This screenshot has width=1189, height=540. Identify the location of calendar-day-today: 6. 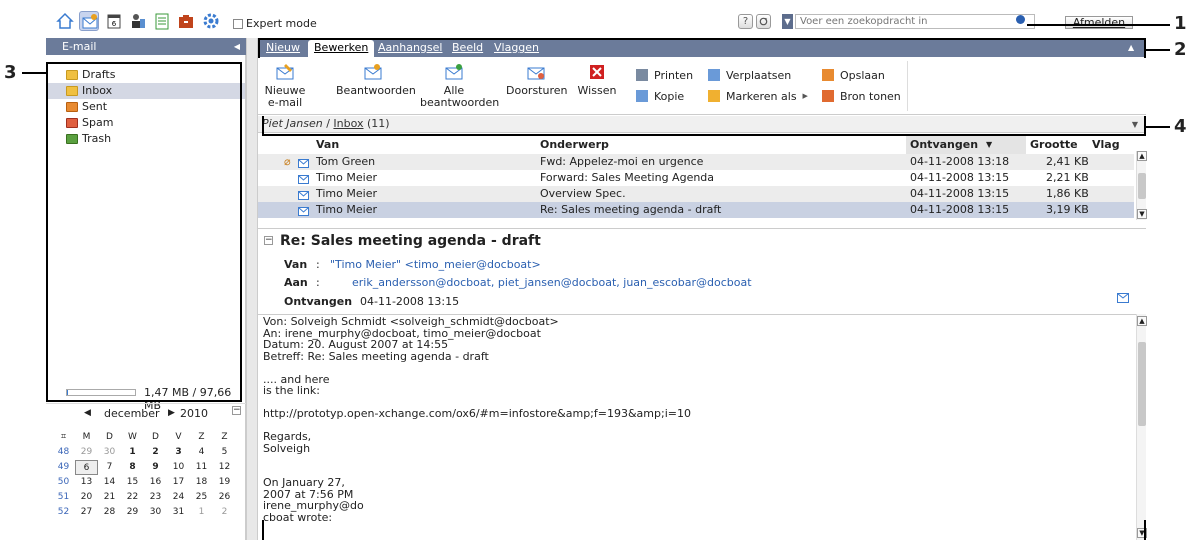
(86, 467).